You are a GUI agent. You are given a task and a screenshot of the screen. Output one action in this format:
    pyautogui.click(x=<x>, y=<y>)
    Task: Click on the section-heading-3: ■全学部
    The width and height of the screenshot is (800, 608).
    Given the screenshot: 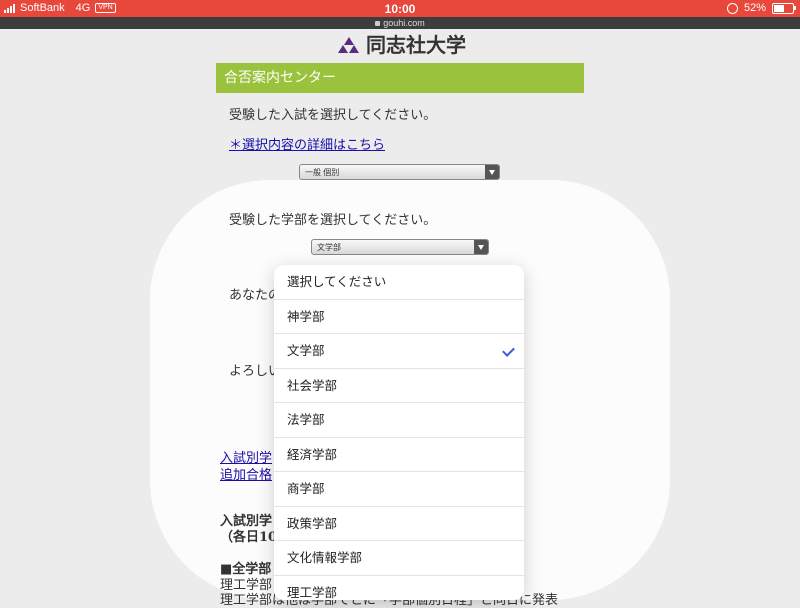 What is the action you would take?
    pyautogui.click(x=246, y=569)
    